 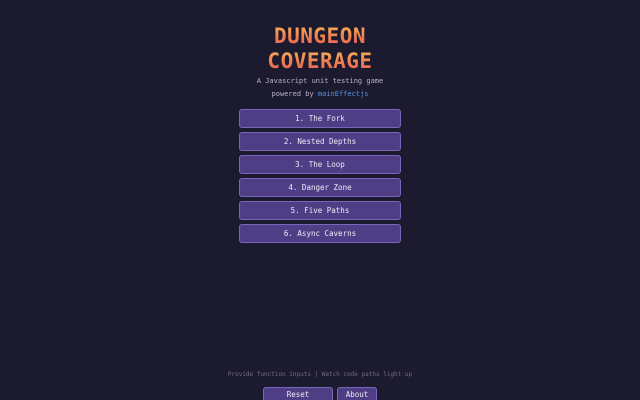 I want to click on level-button-3: 3. The Loop, so click(x=320, y=164).